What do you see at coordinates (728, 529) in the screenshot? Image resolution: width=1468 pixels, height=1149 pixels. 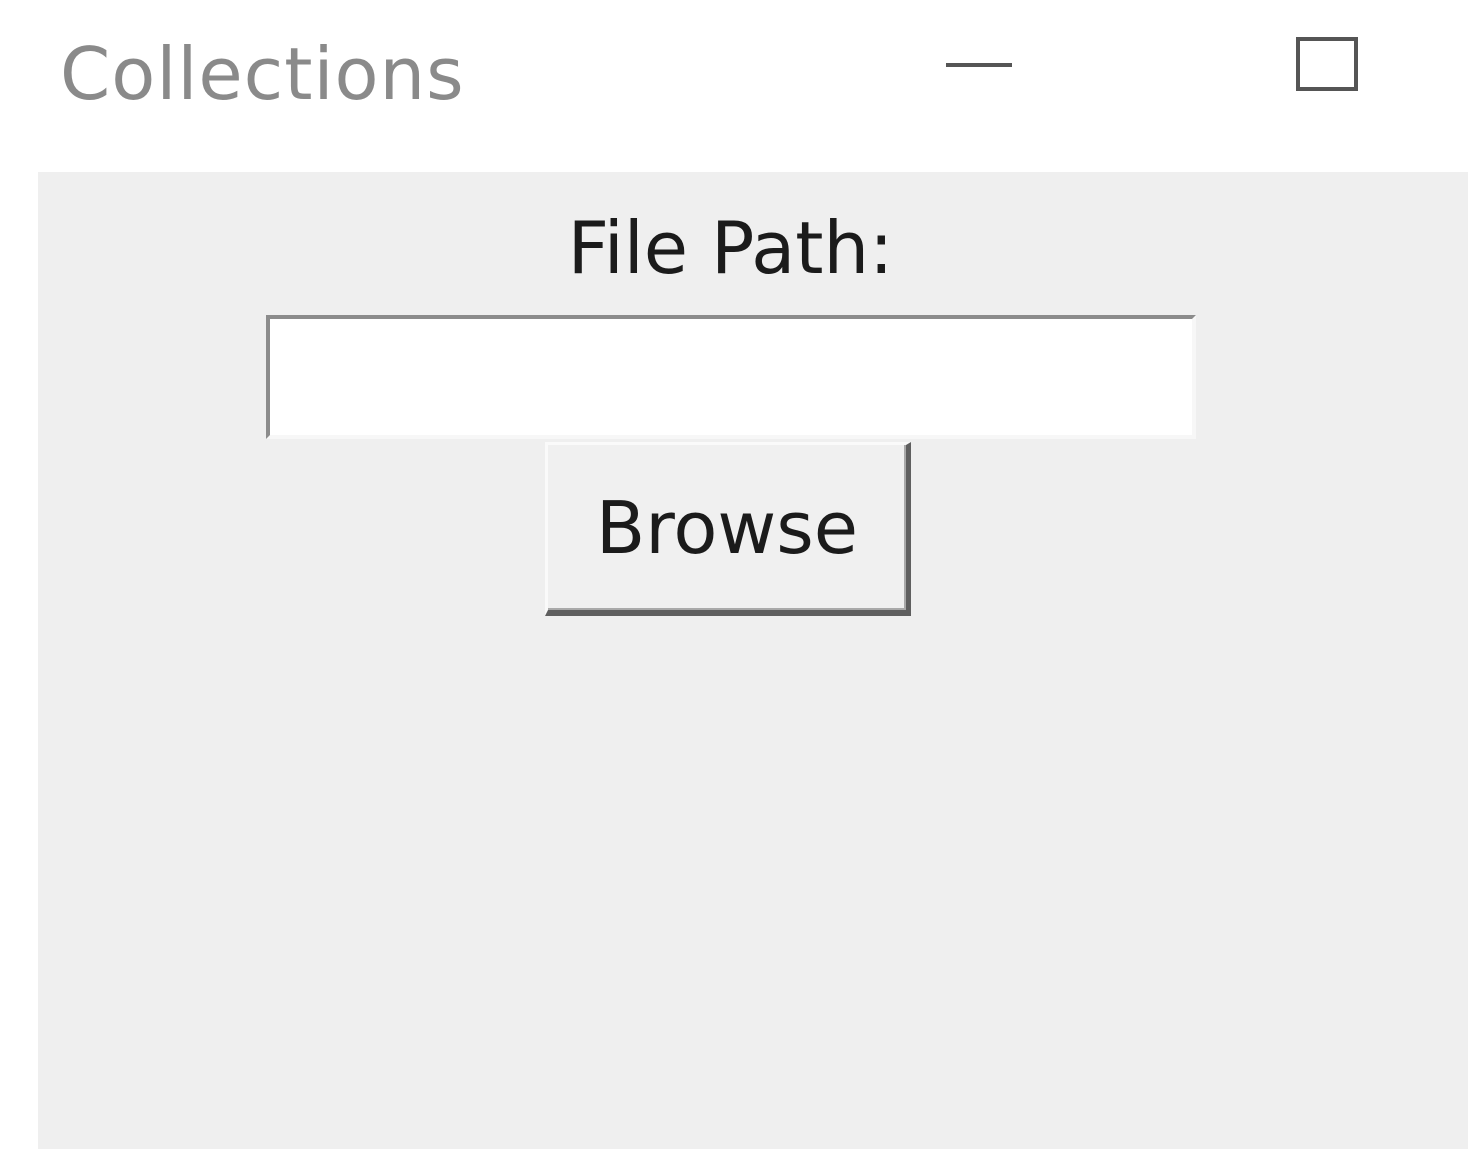 I see `browse-button: Browse` at bounding box center [728, 529].